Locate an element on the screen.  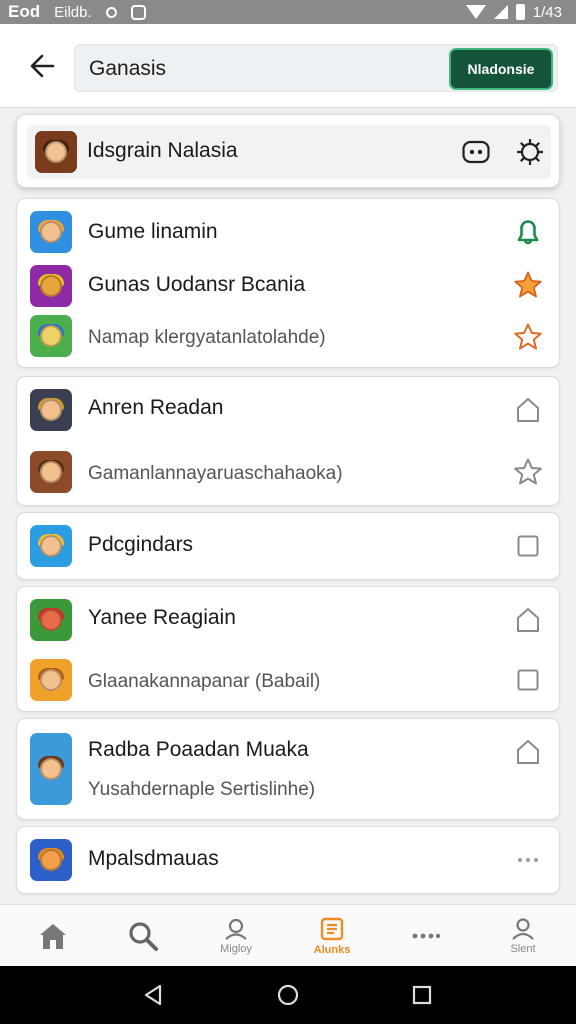
sync-icon is located at coordinates (111, 12).